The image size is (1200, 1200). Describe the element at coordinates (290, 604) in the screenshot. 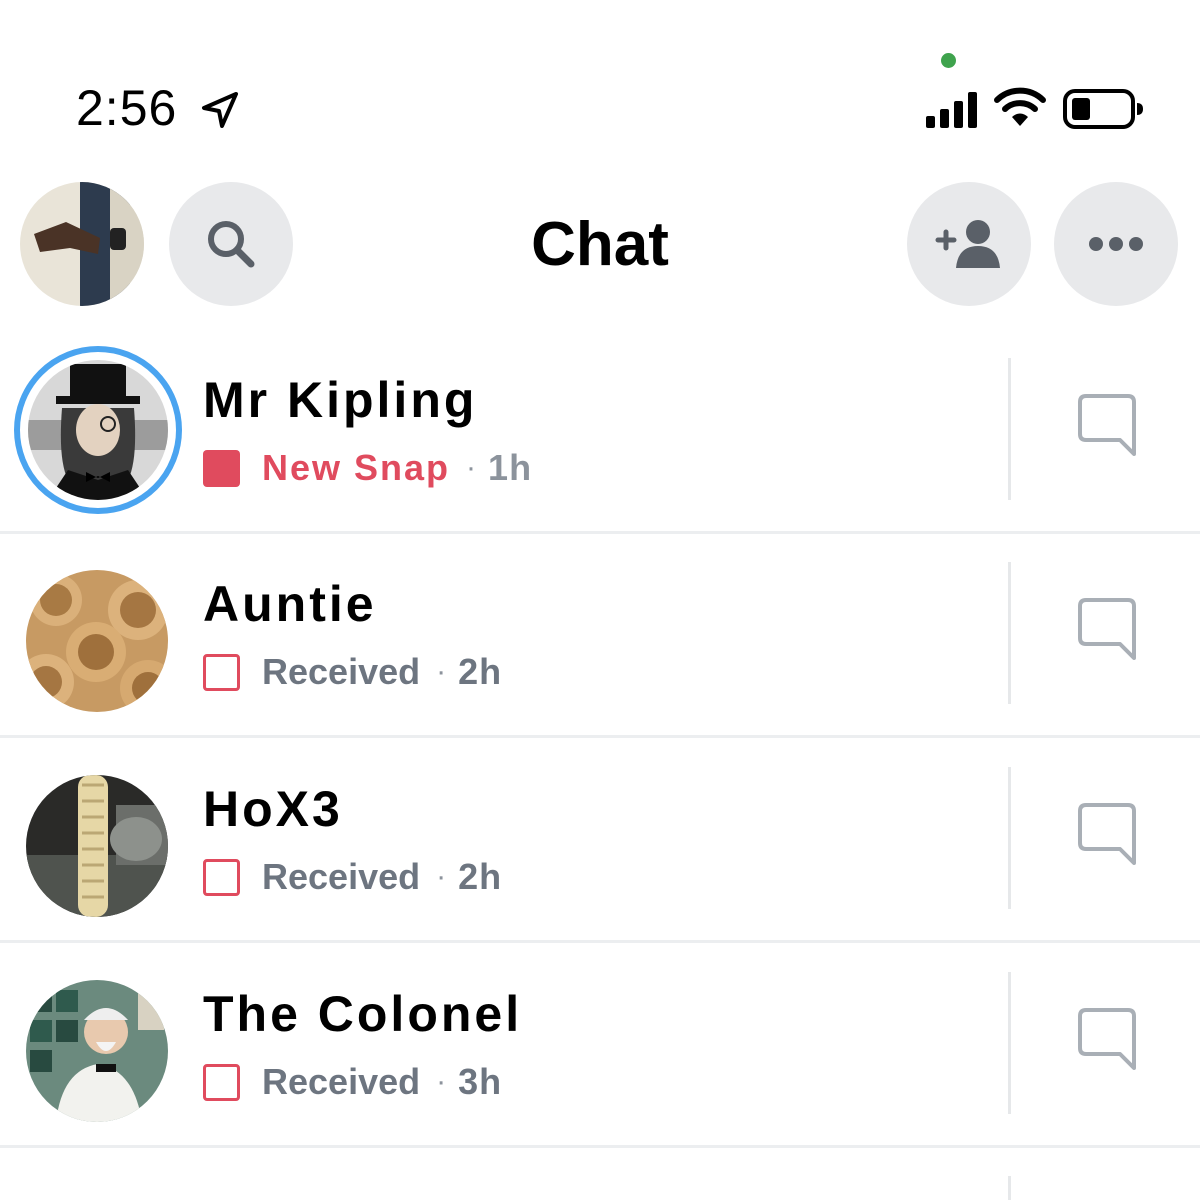

I see `chat-name: Auntie` at that location.